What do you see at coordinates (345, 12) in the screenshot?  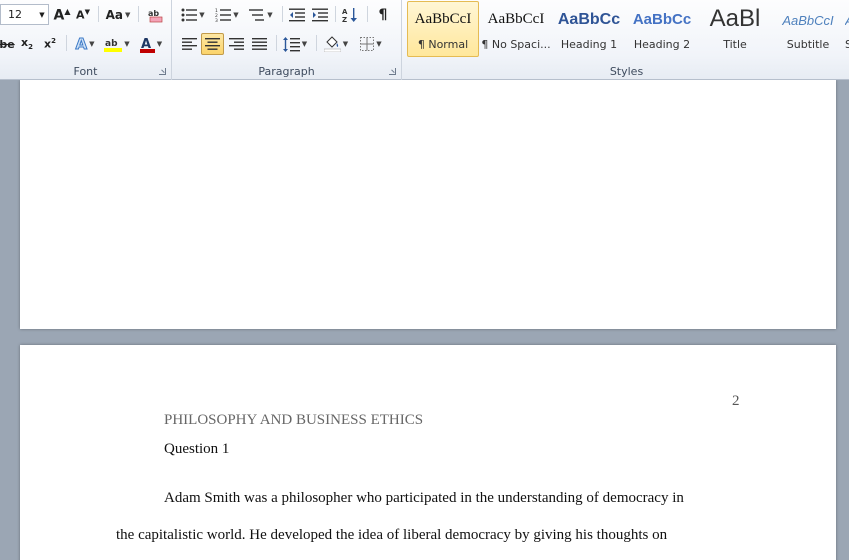 I see `svg-text: A` at bounding box center [345, 12].